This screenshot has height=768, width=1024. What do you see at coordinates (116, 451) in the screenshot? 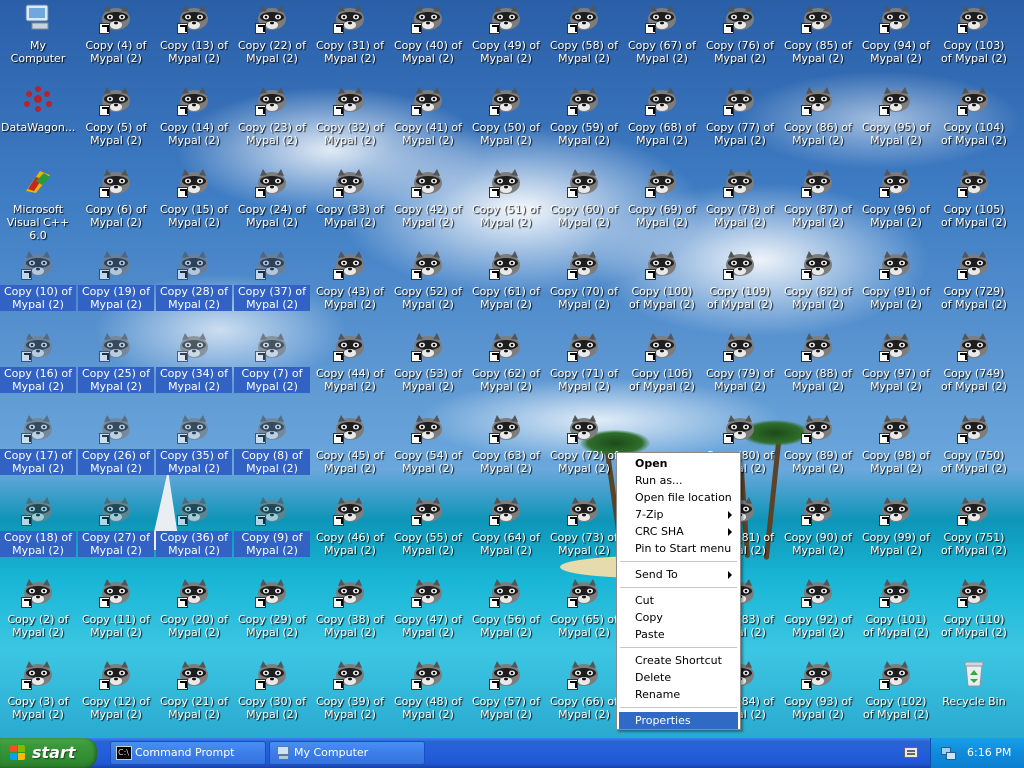
I see `desktop-icon-copy-26-of-mypal-2: Copy (26) of Mypal (2)` at bounding box center [116, 451].